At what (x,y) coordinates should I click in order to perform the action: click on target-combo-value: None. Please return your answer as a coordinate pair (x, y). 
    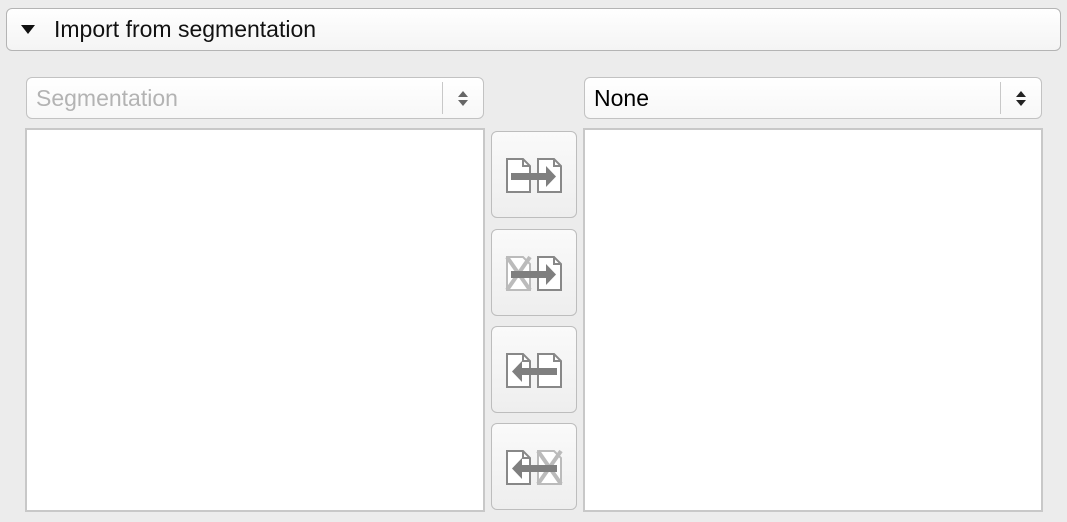
    Looking at the image, I should click on (621, 97).